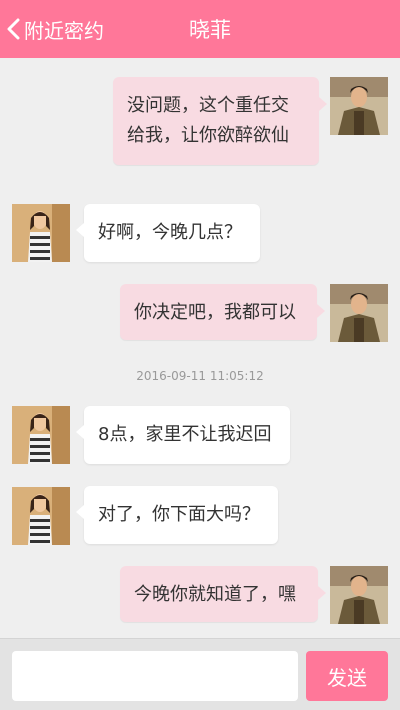  I want to click on message-input, so click(155, 676).